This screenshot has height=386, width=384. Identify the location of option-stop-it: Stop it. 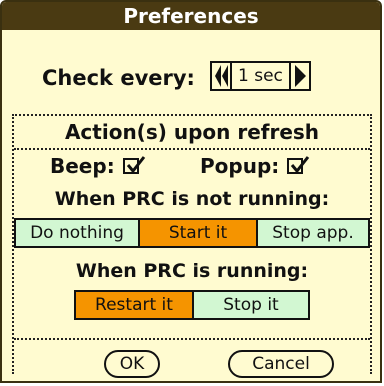
(251, 305).